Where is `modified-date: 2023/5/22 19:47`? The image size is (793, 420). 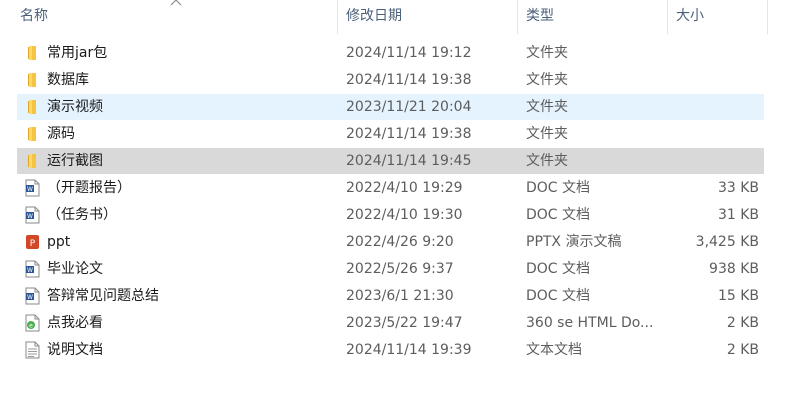
modified-date: 2023/5/22 19:47 is located at coordinates (404, 323).